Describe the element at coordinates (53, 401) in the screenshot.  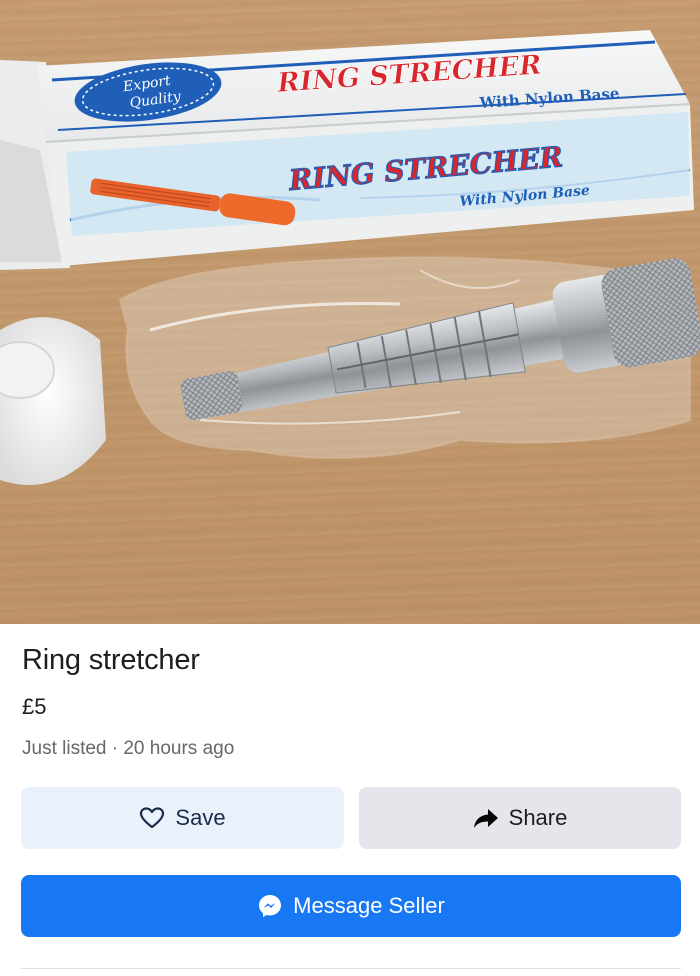
I see `nylon-base` at that location.